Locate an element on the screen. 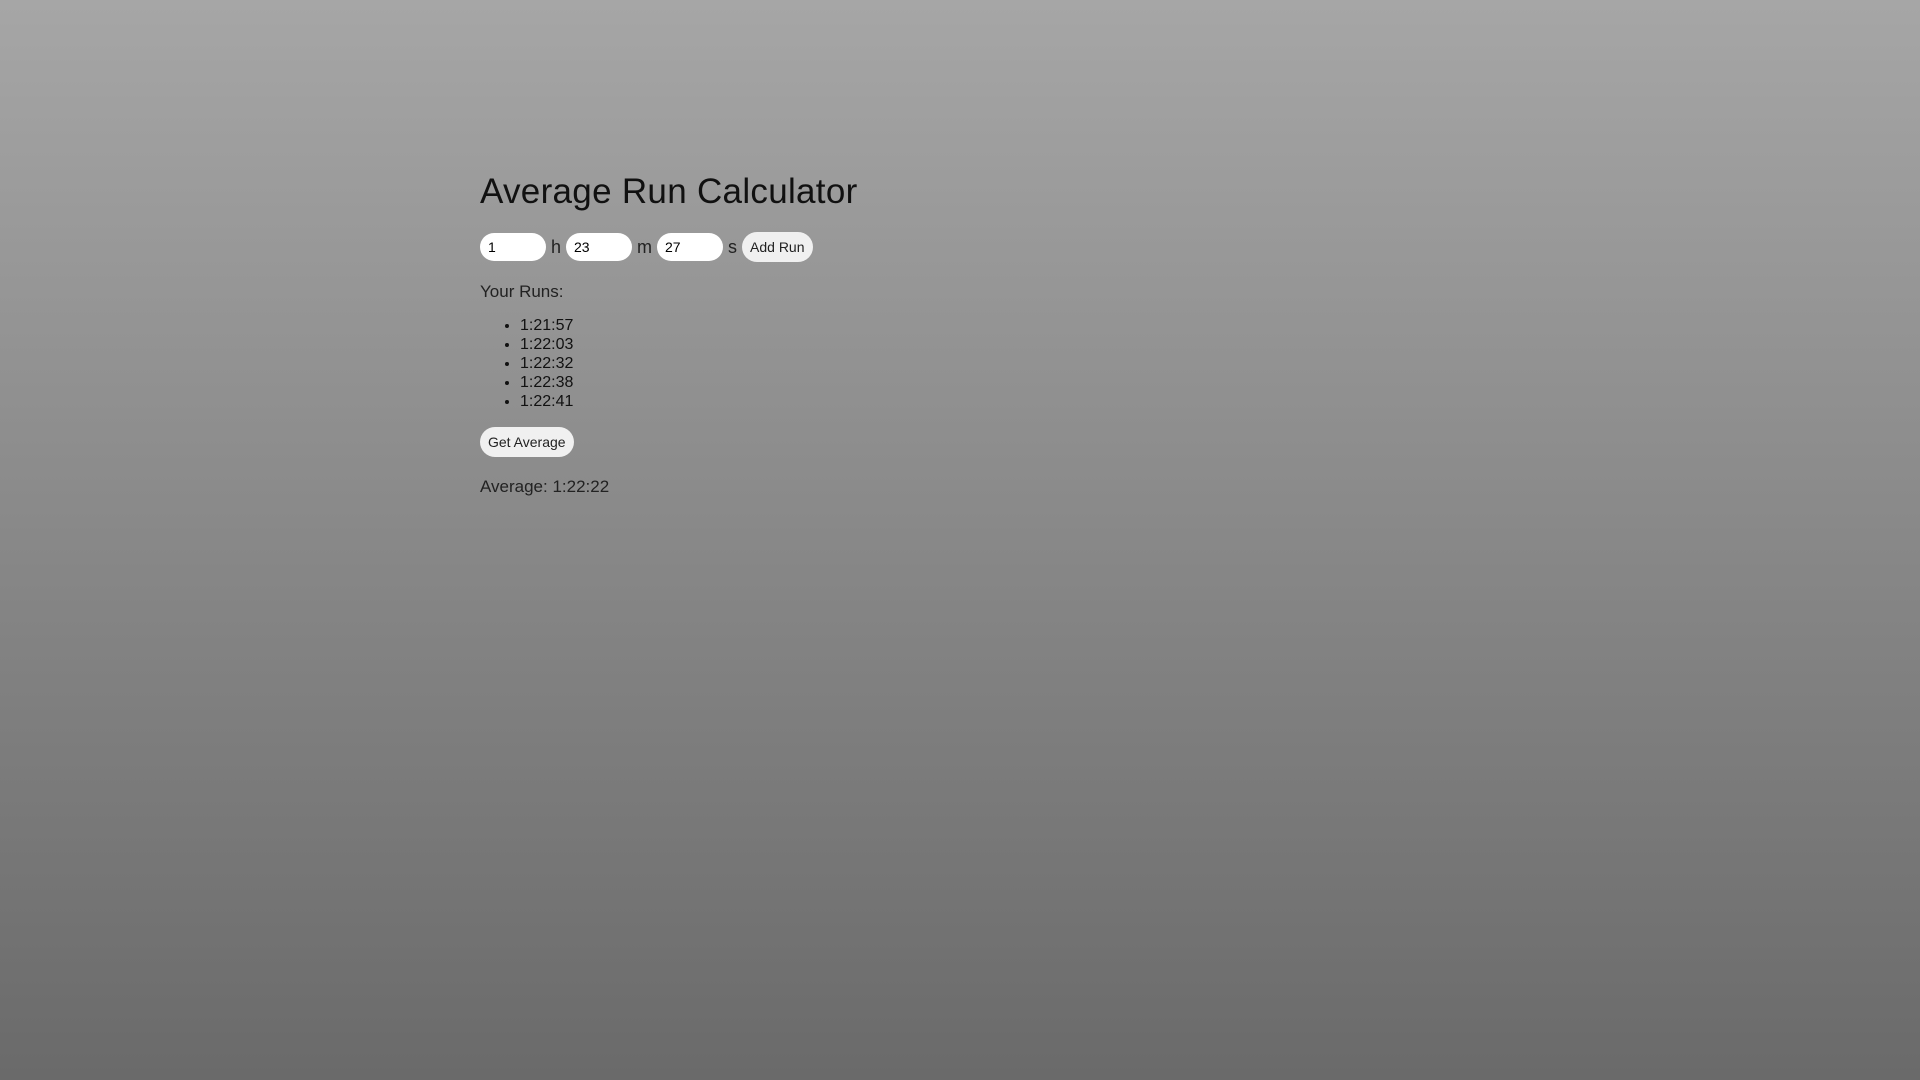 Image resolution: width=1920 pixels, height=1080 pixels. list-item: 1:22:03 is located at coordinates (689, 344).